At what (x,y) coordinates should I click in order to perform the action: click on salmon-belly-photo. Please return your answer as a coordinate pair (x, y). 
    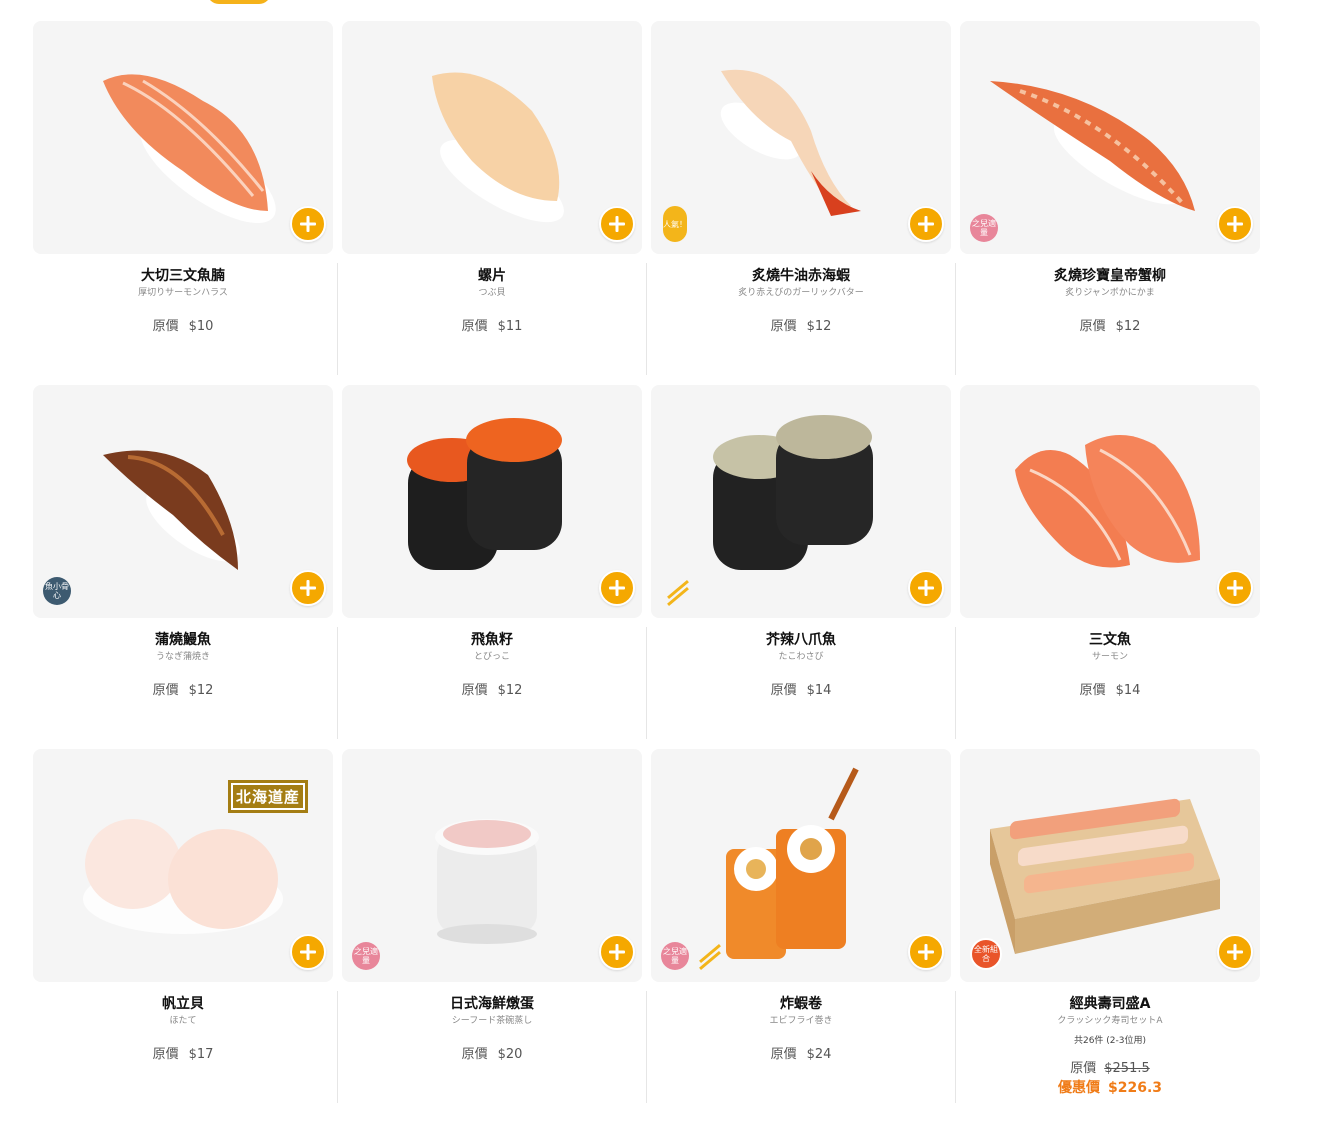
    Looking at the image, I should click on (183, 137).